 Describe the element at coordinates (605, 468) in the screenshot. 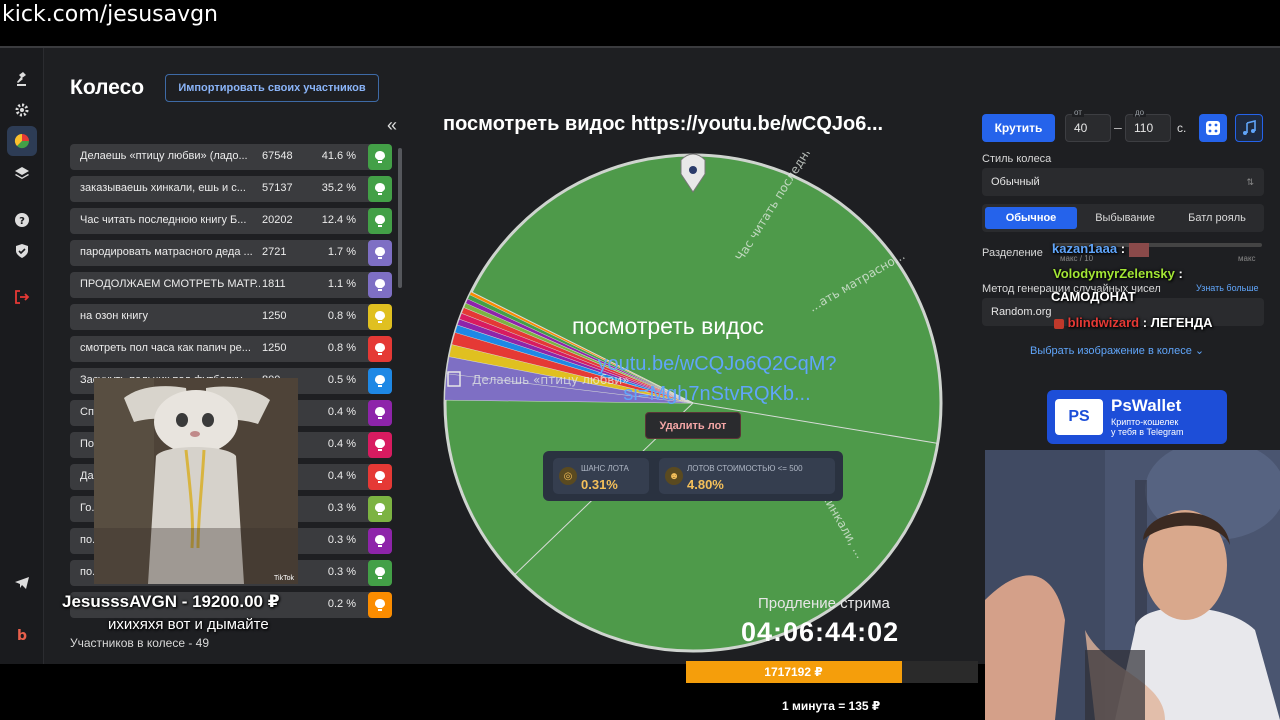

I see `lot-chance-label: ШАНС ЛОТА` at that location.